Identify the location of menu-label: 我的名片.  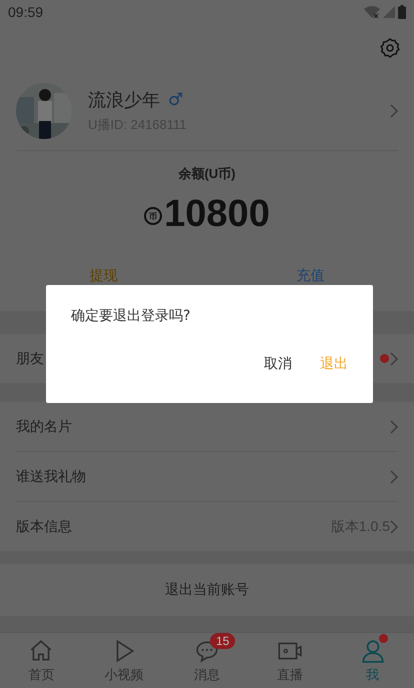
(44, 427).